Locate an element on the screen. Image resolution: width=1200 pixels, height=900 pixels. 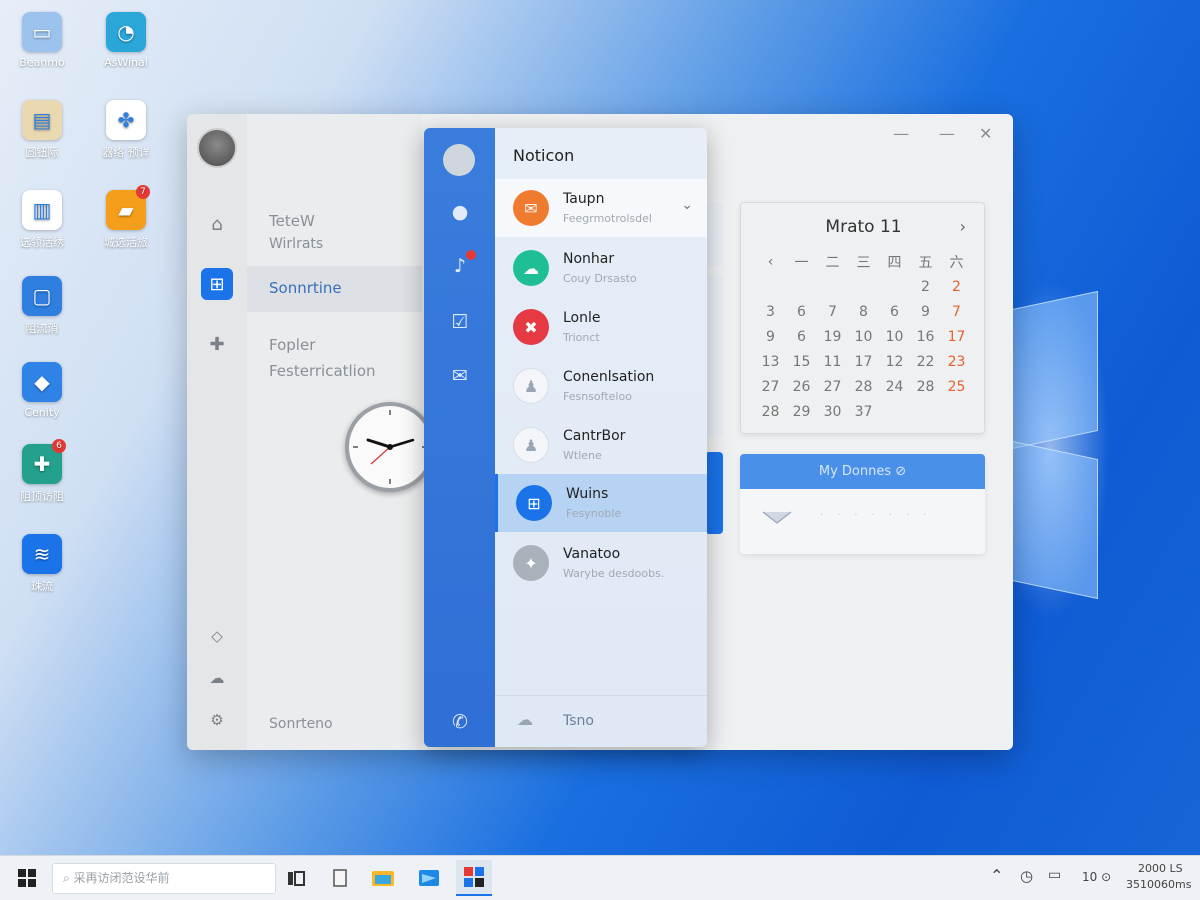
nav-bottom-label: Sonrteno is located at coordinates (301, 724).